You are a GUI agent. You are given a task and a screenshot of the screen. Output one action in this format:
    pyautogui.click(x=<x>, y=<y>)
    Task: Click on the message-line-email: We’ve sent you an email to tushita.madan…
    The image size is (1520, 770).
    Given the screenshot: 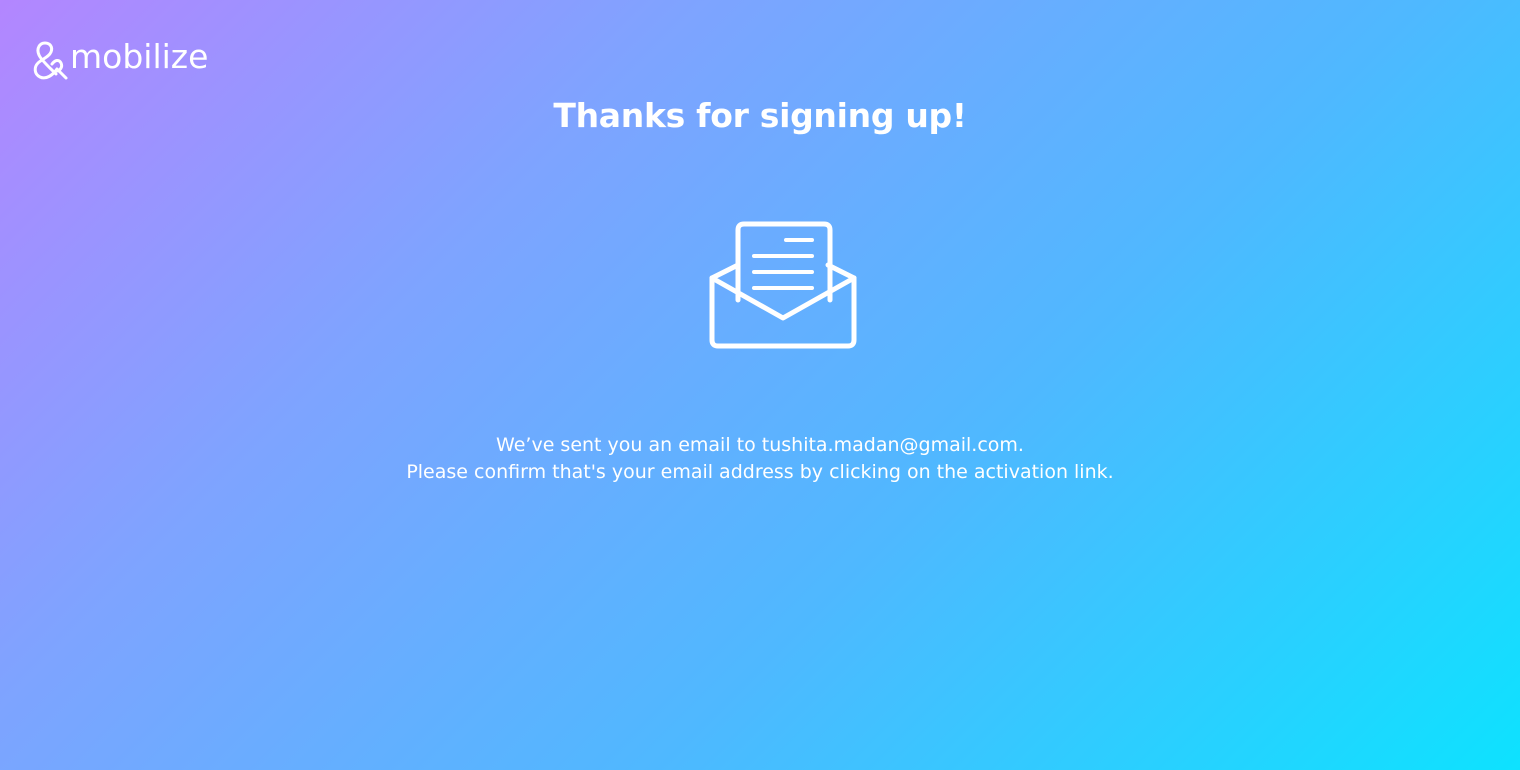 What is the action you would take?
    pyautogui.click(x=760, y=445)
    